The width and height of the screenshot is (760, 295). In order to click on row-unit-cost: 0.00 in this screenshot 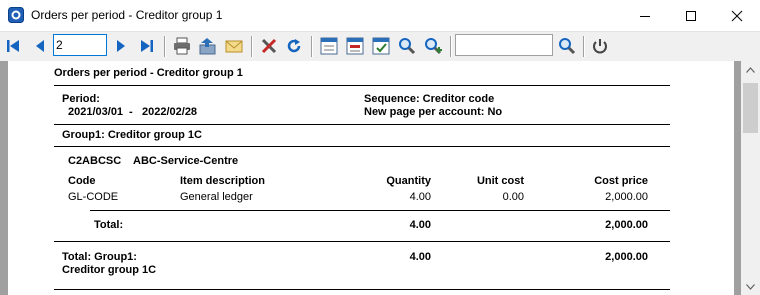, I will do `click(513, 197)`.